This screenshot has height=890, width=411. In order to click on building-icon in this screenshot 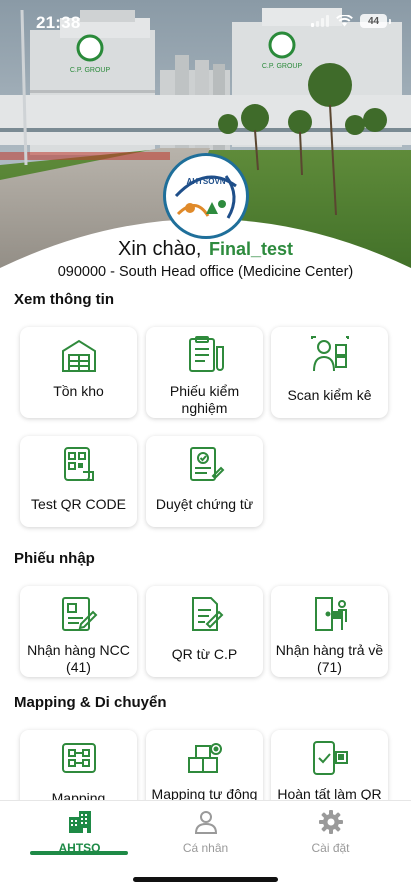, I will do `click(79, 822)`.